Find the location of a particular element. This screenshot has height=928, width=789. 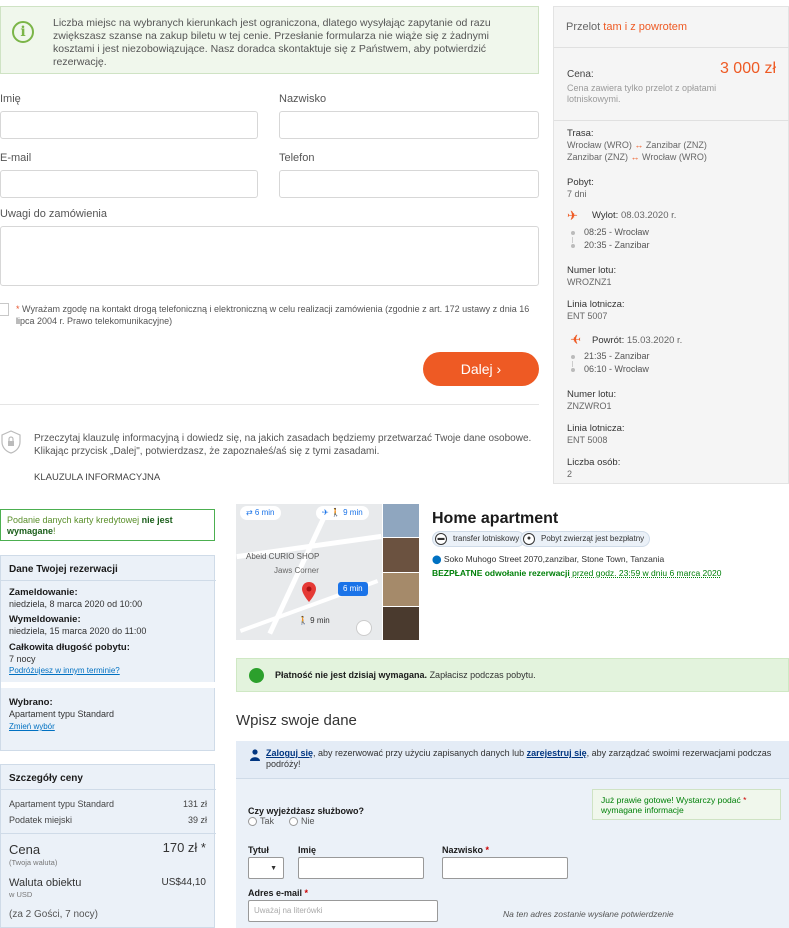

map-walk-label: 🚶 9 min is located at coordinates (314, 620).